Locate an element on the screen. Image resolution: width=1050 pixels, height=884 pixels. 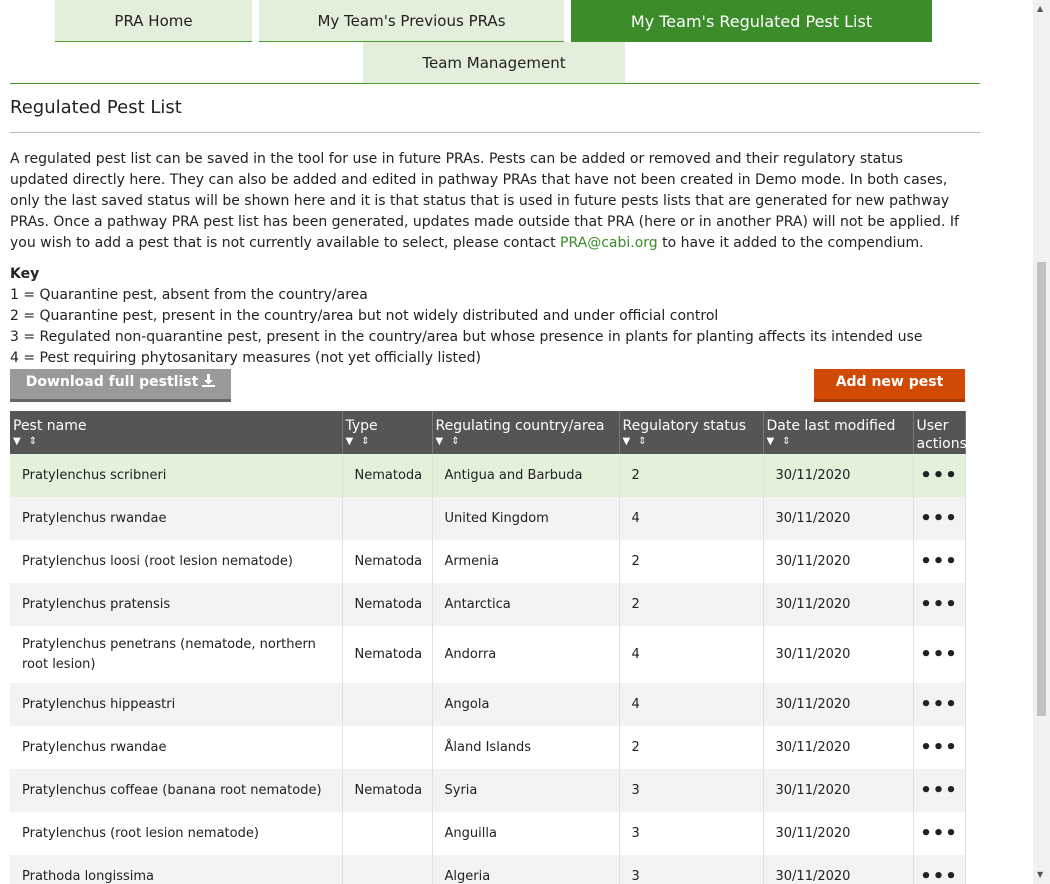
header-date: Date last modified ▼ ⇕ is located at coordinates (838, 432).